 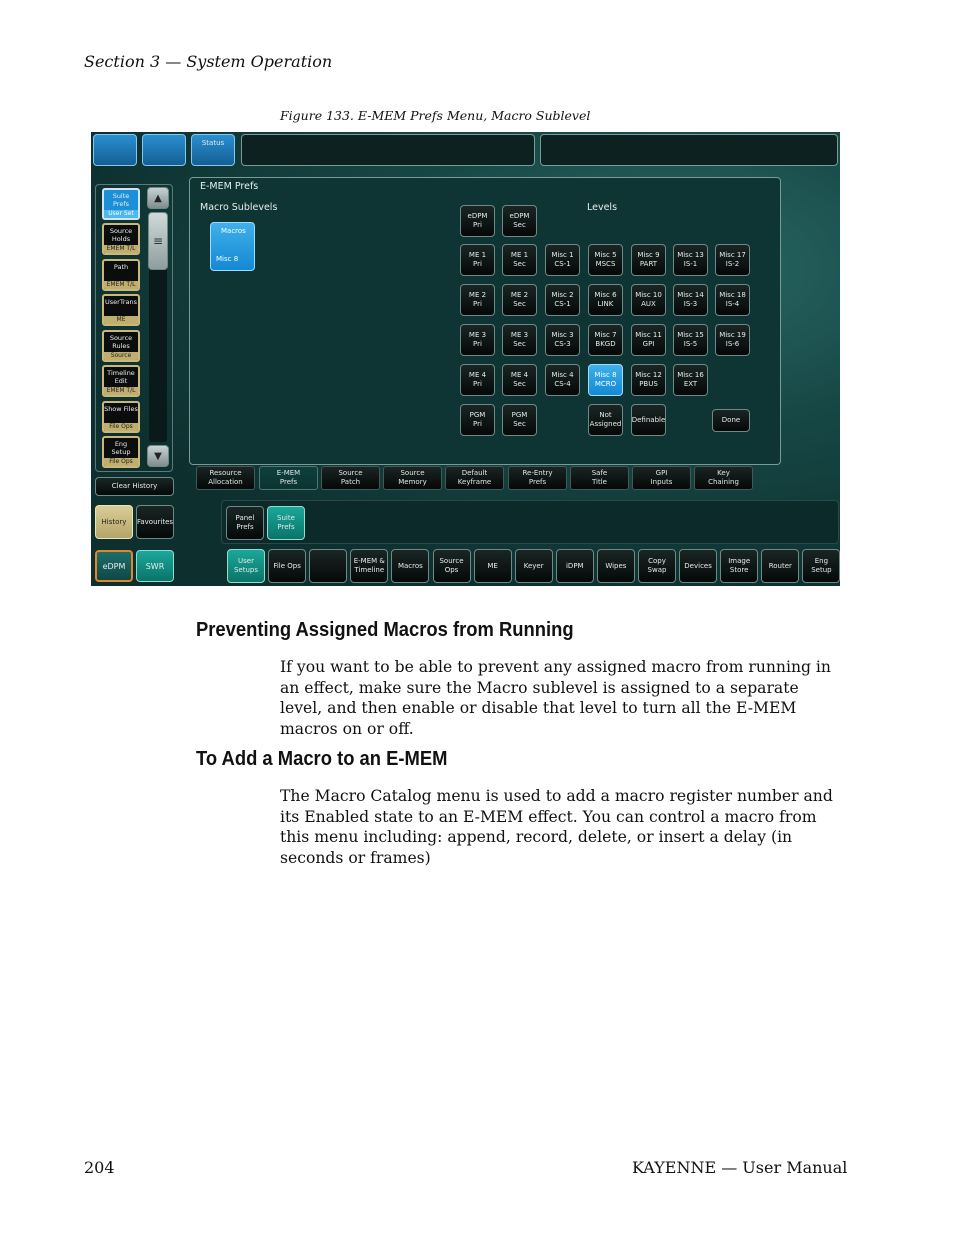 I want to click on tab-e-mem-prefs: E-MEM Prefs, so click(x=288, y=478).